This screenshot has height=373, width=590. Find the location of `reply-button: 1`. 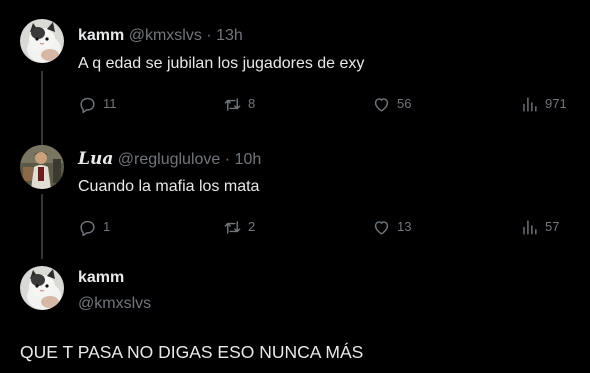

reply-button: 1 is located at coordinates (94, 227).